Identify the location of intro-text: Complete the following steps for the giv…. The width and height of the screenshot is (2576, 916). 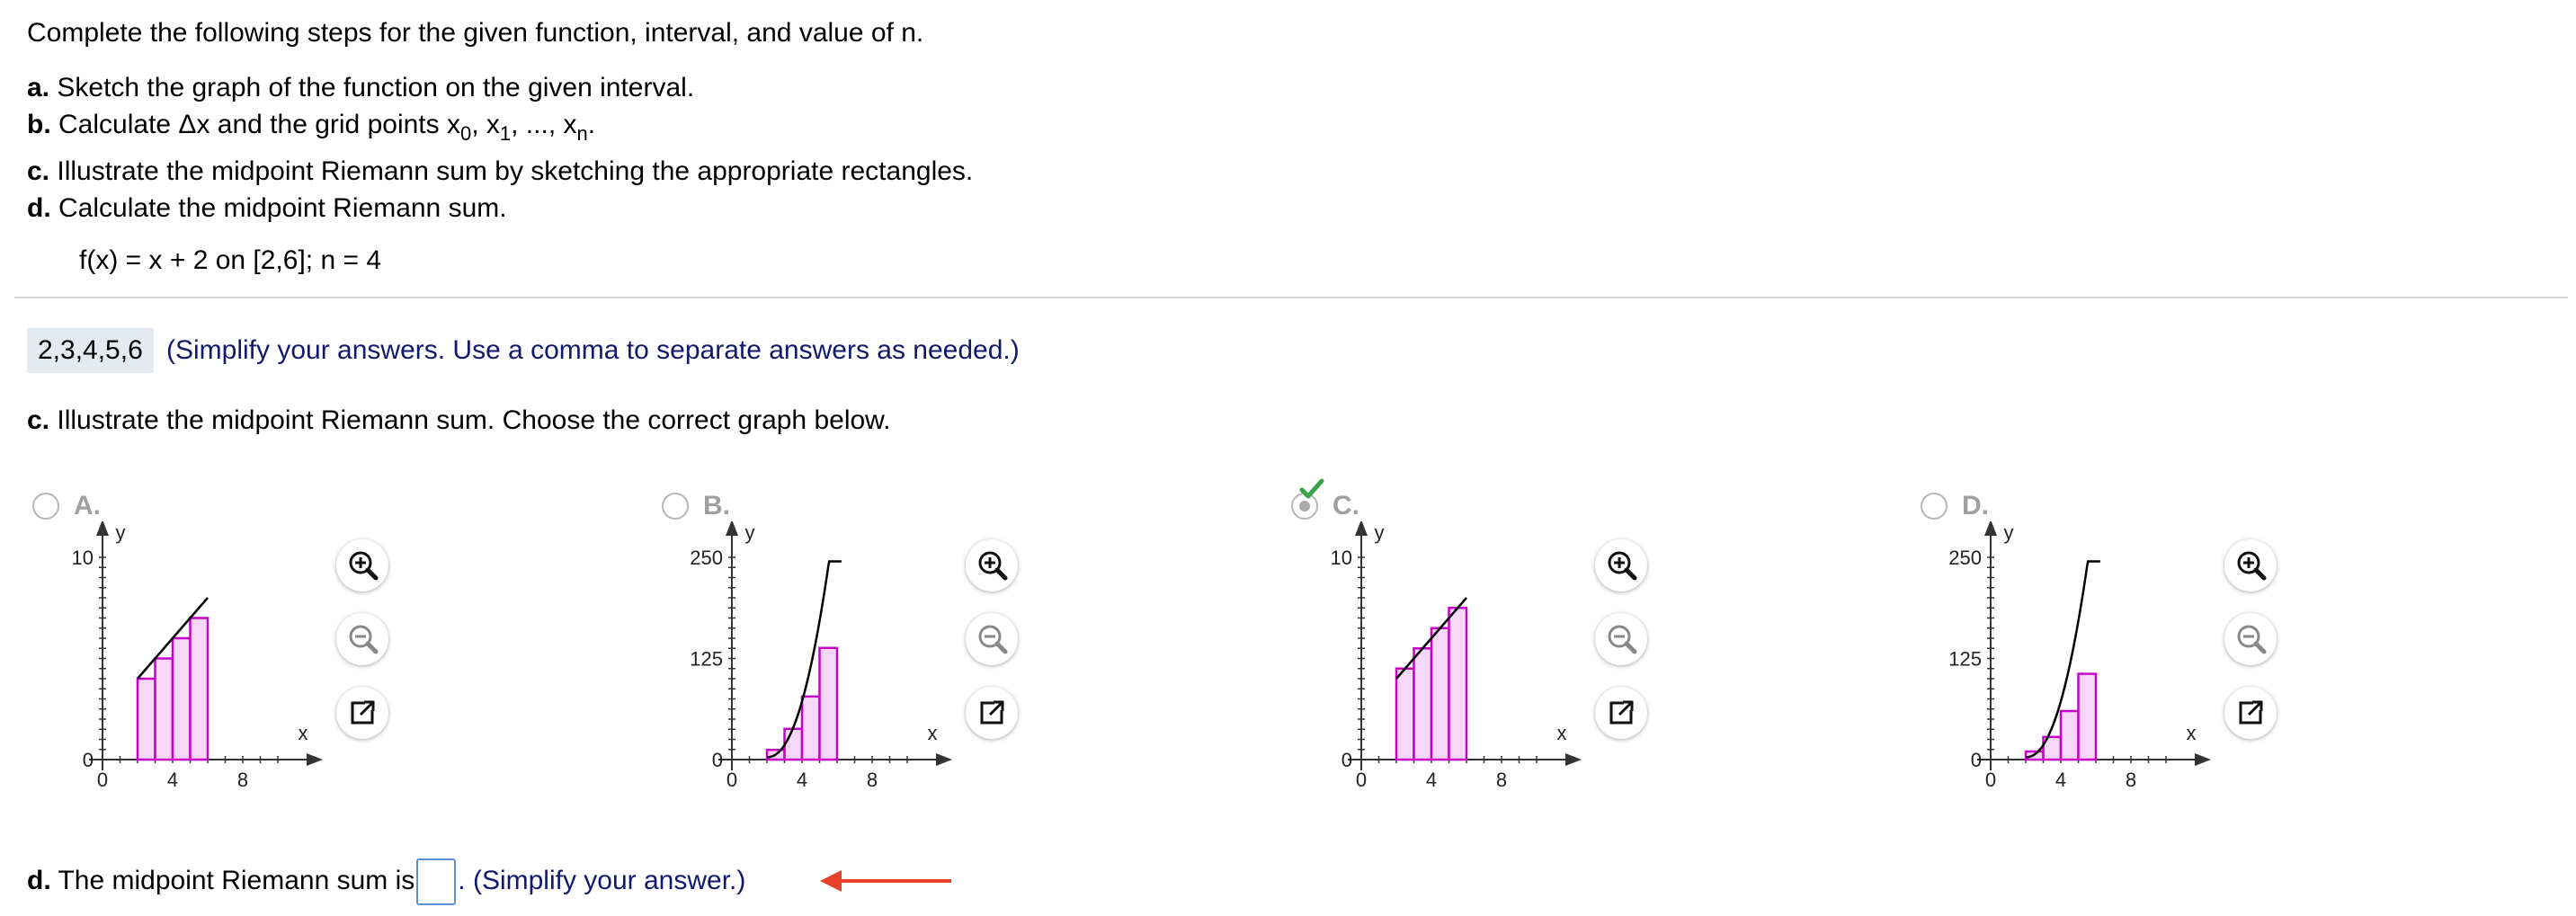
(475, 33).